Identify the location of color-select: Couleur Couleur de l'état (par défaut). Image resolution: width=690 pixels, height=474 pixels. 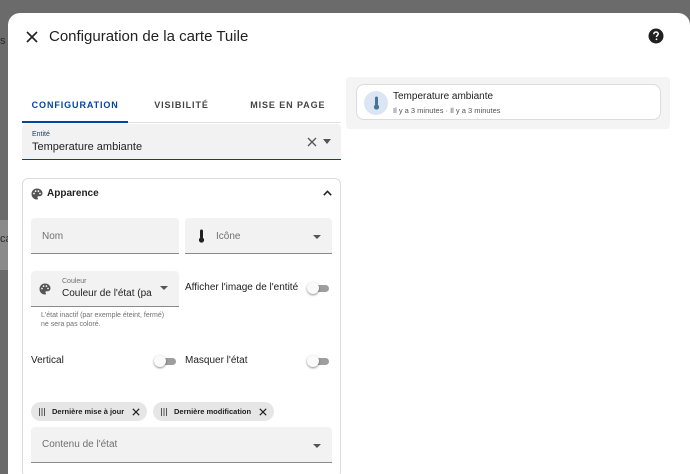
(105, 289).